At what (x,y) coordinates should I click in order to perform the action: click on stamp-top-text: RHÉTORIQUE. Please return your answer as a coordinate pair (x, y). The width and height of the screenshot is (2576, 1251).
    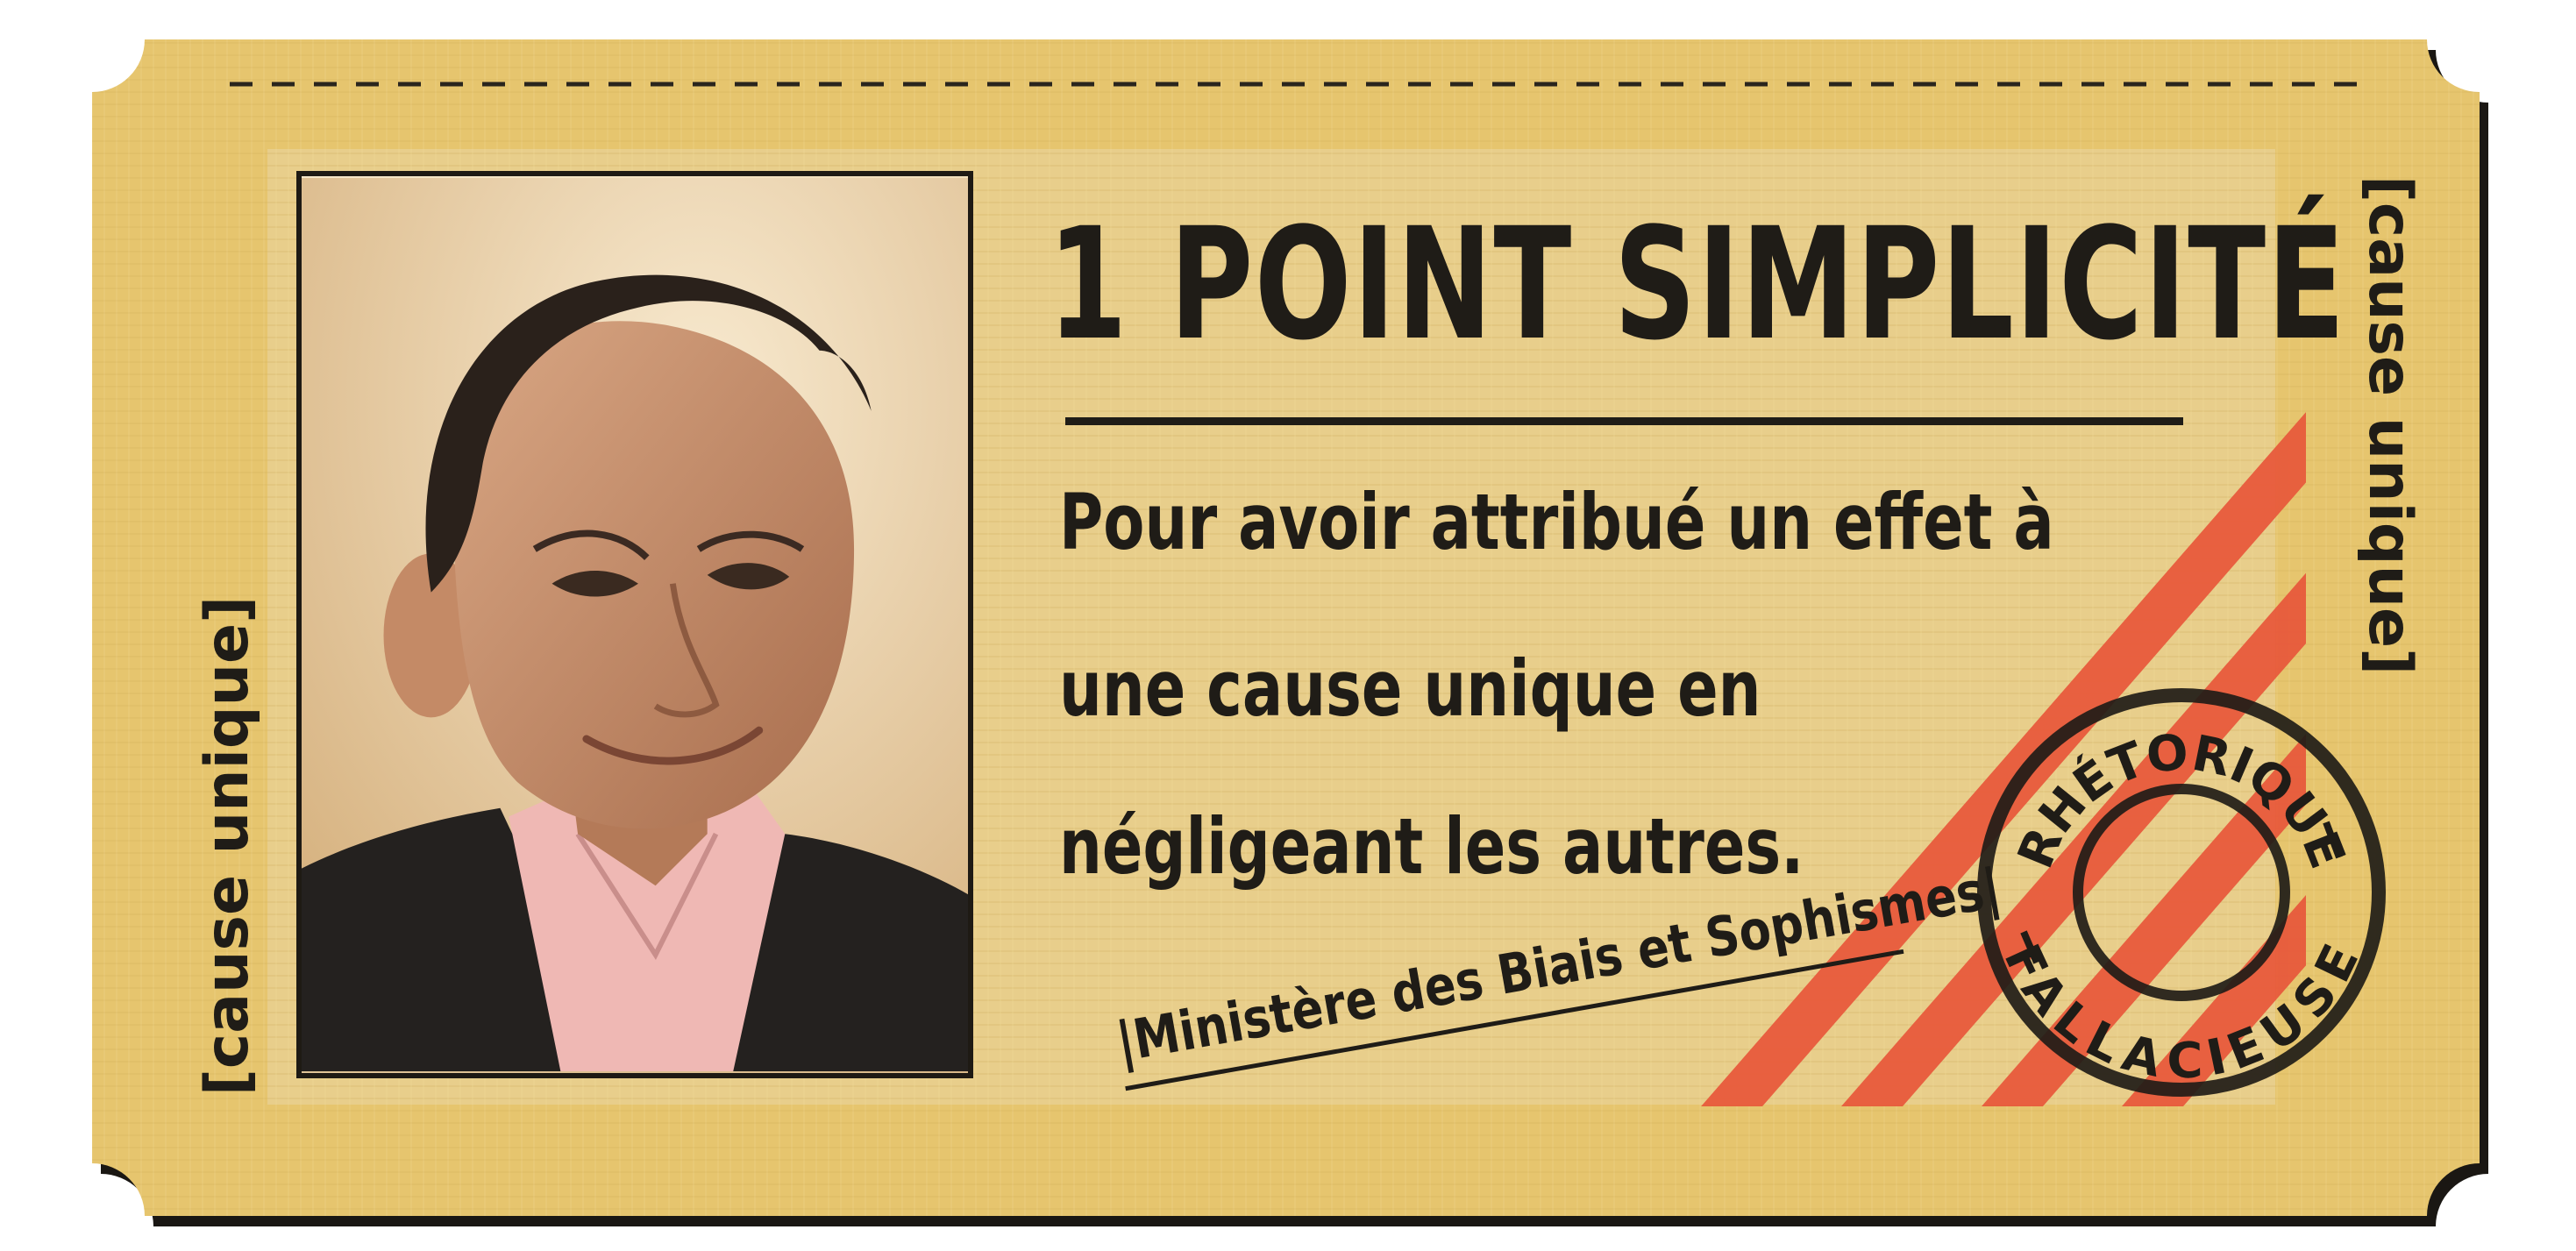
    Looking at the image, I should click on (2181, 800).